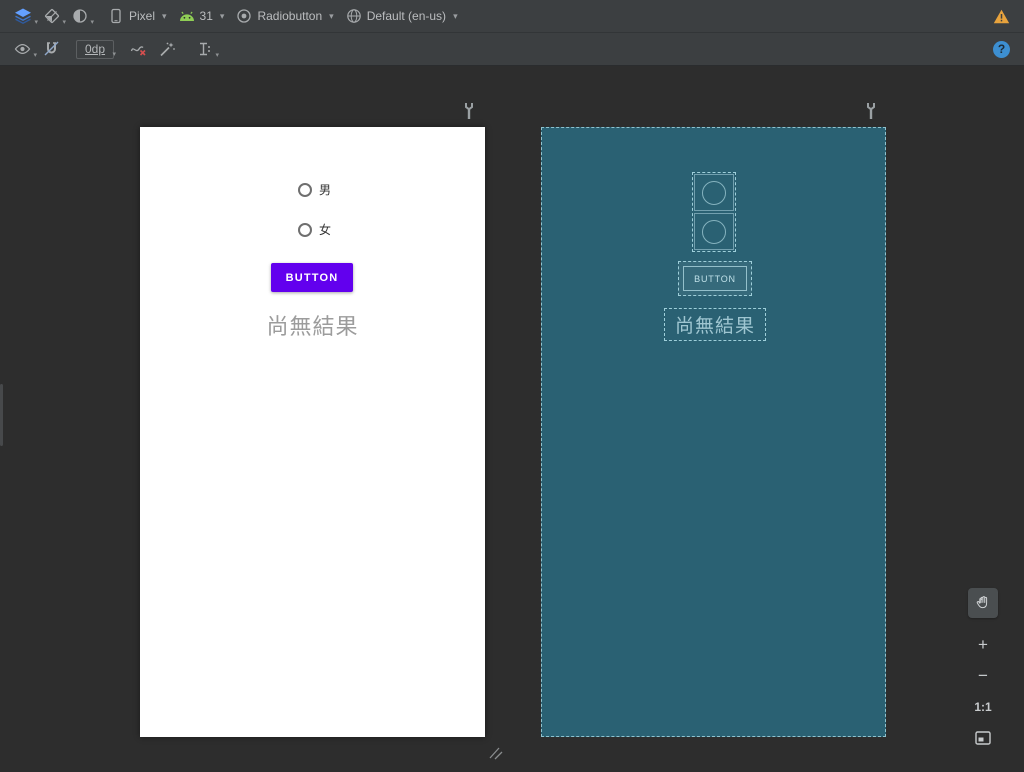  I want to click on ui-mode-selector: ▾, so click(80, 16).